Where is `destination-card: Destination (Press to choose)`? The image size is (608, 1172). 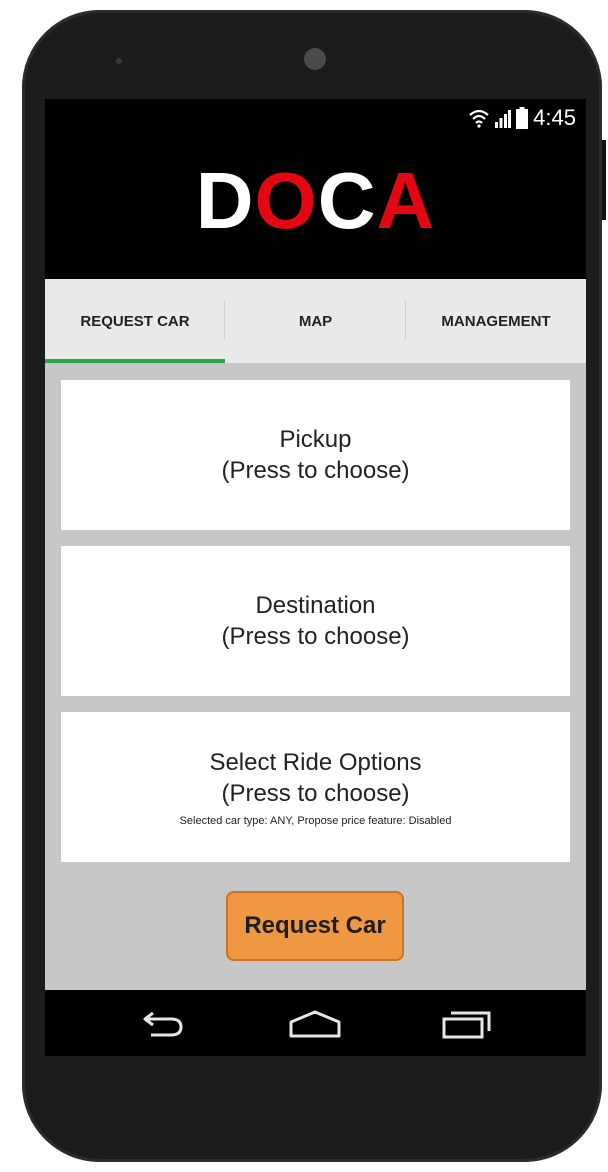 destination-card: Destination (Press to choose) is located at coordinates (315, 621).